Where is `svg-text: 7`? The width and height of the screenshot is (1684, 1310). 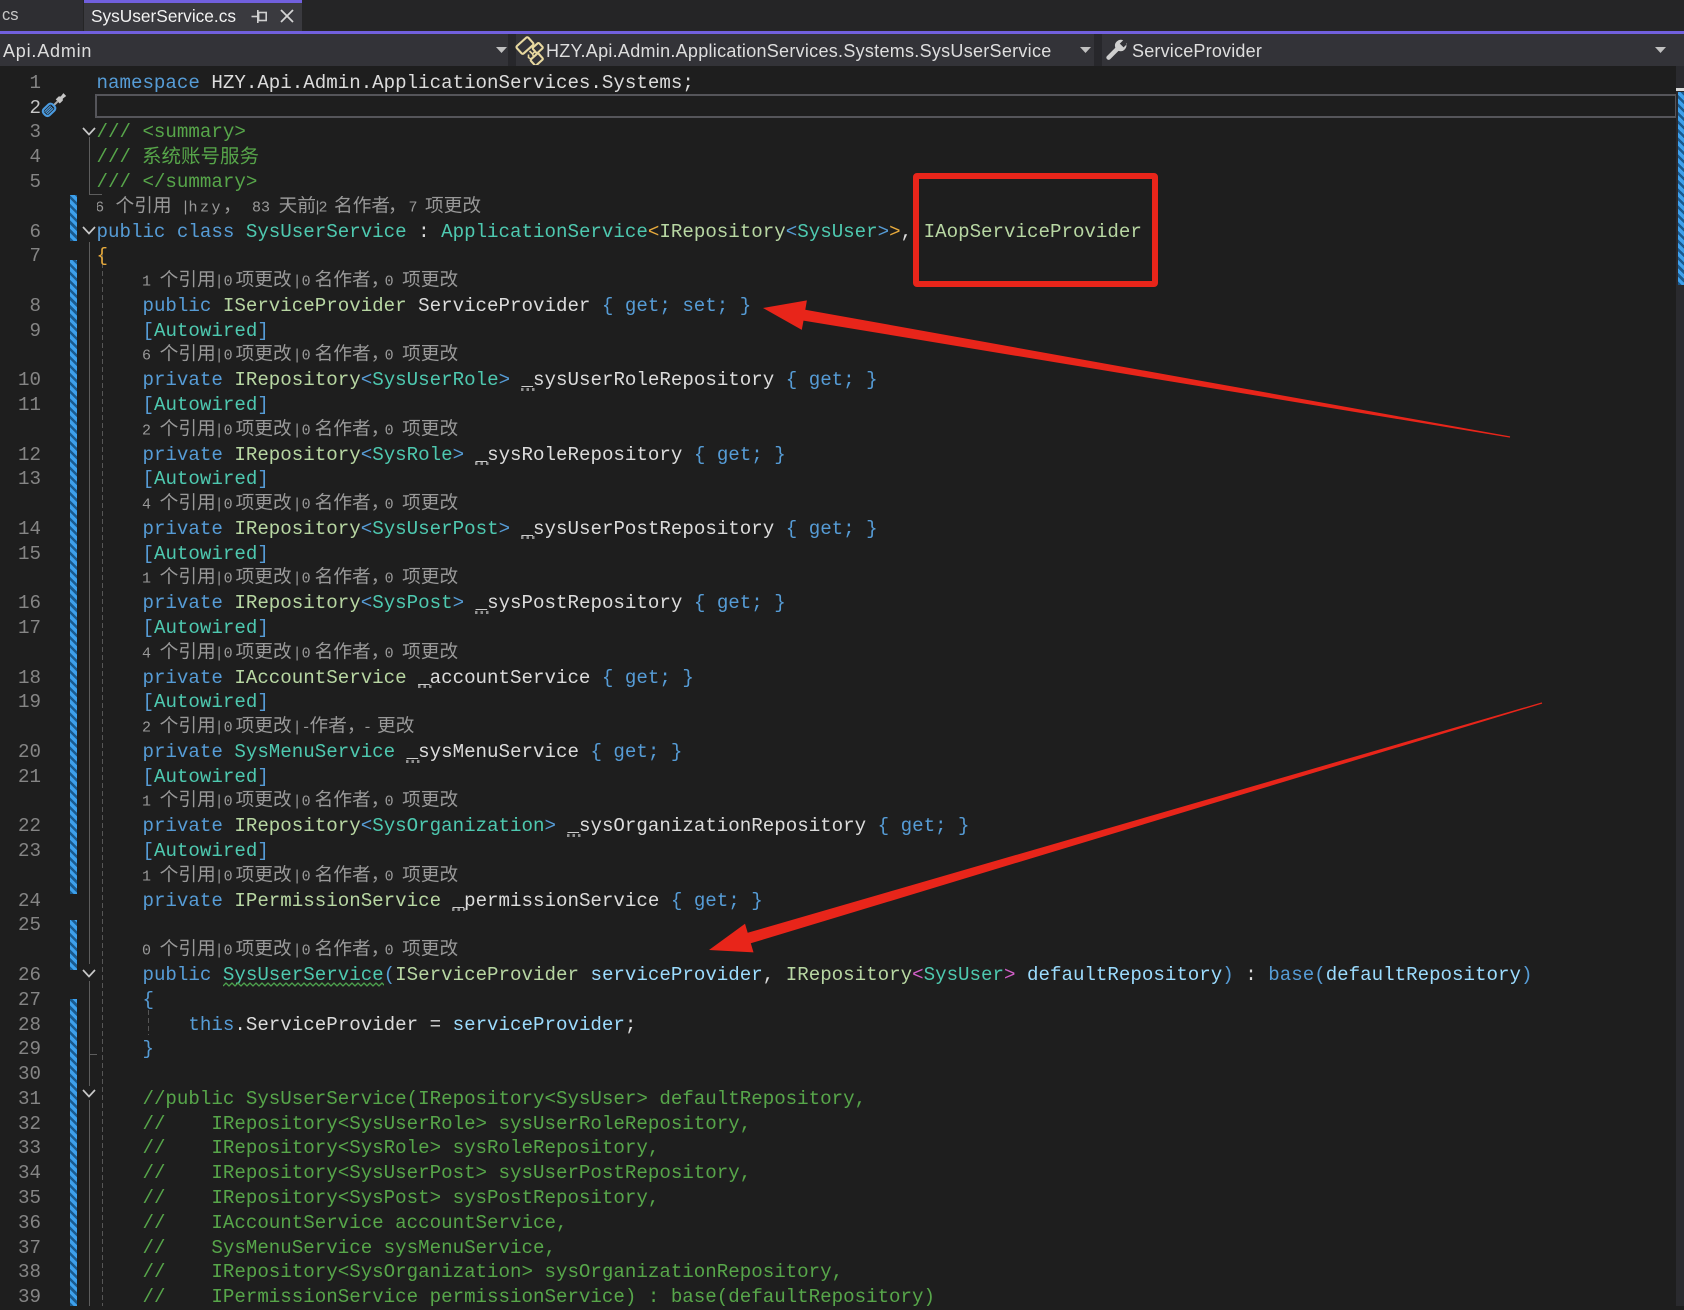
svg-text: 7 is located at coordinates (412, 207).